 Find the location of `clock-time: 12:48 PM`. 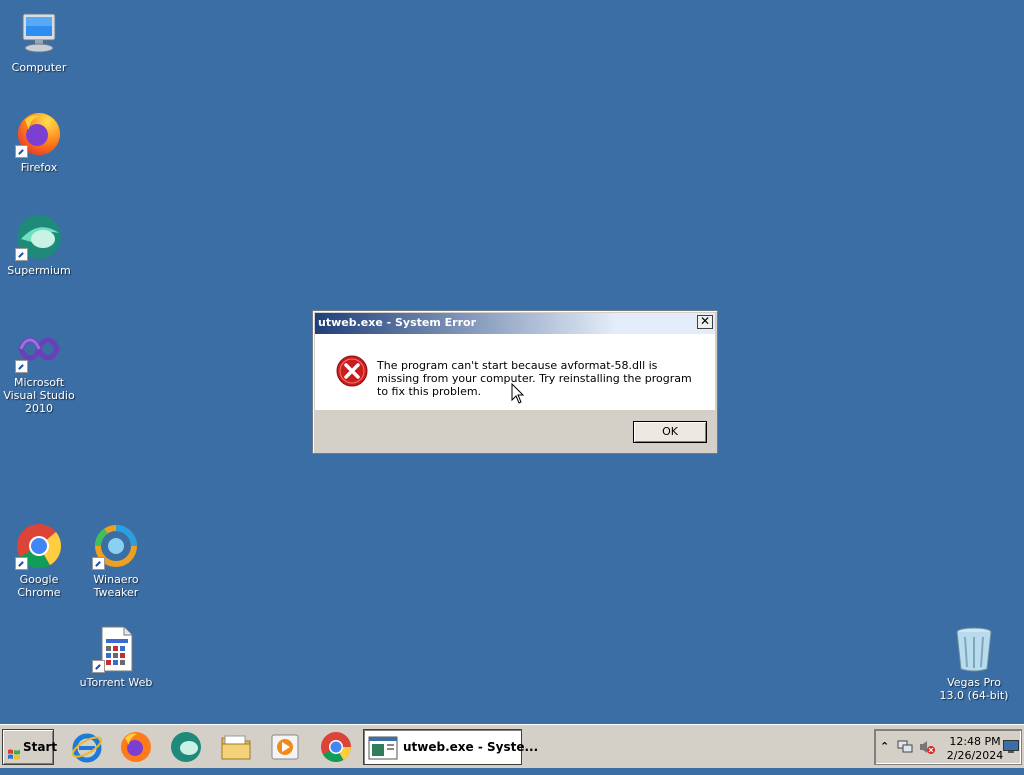

clock-time: 12:48 PM is located at coordinates (975, 741).